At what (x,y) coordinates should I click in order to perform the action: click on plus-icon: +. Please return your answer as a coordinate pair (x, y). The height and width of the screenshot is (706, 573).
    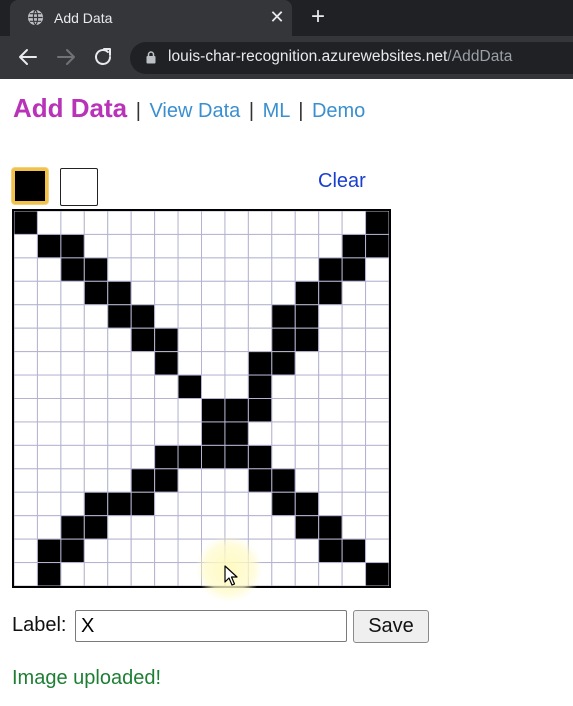
    Looking at the image, I should click on (318, 18).